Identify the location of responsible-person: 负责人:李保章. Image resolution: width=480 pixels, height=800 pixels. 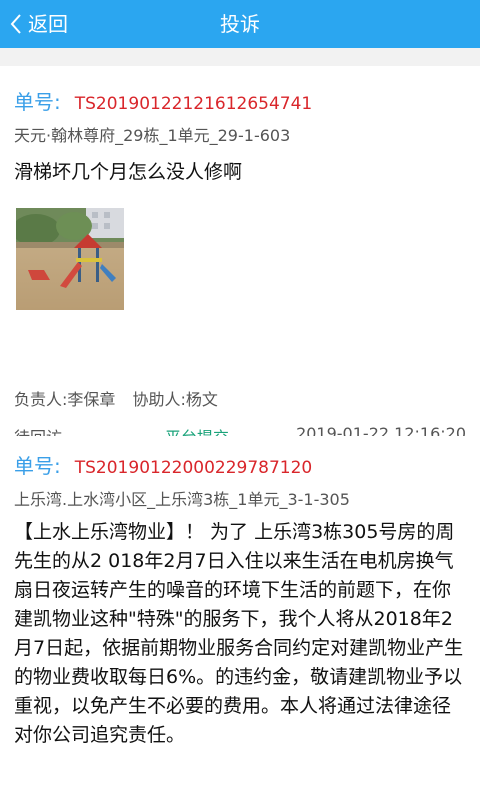
(65, 399).